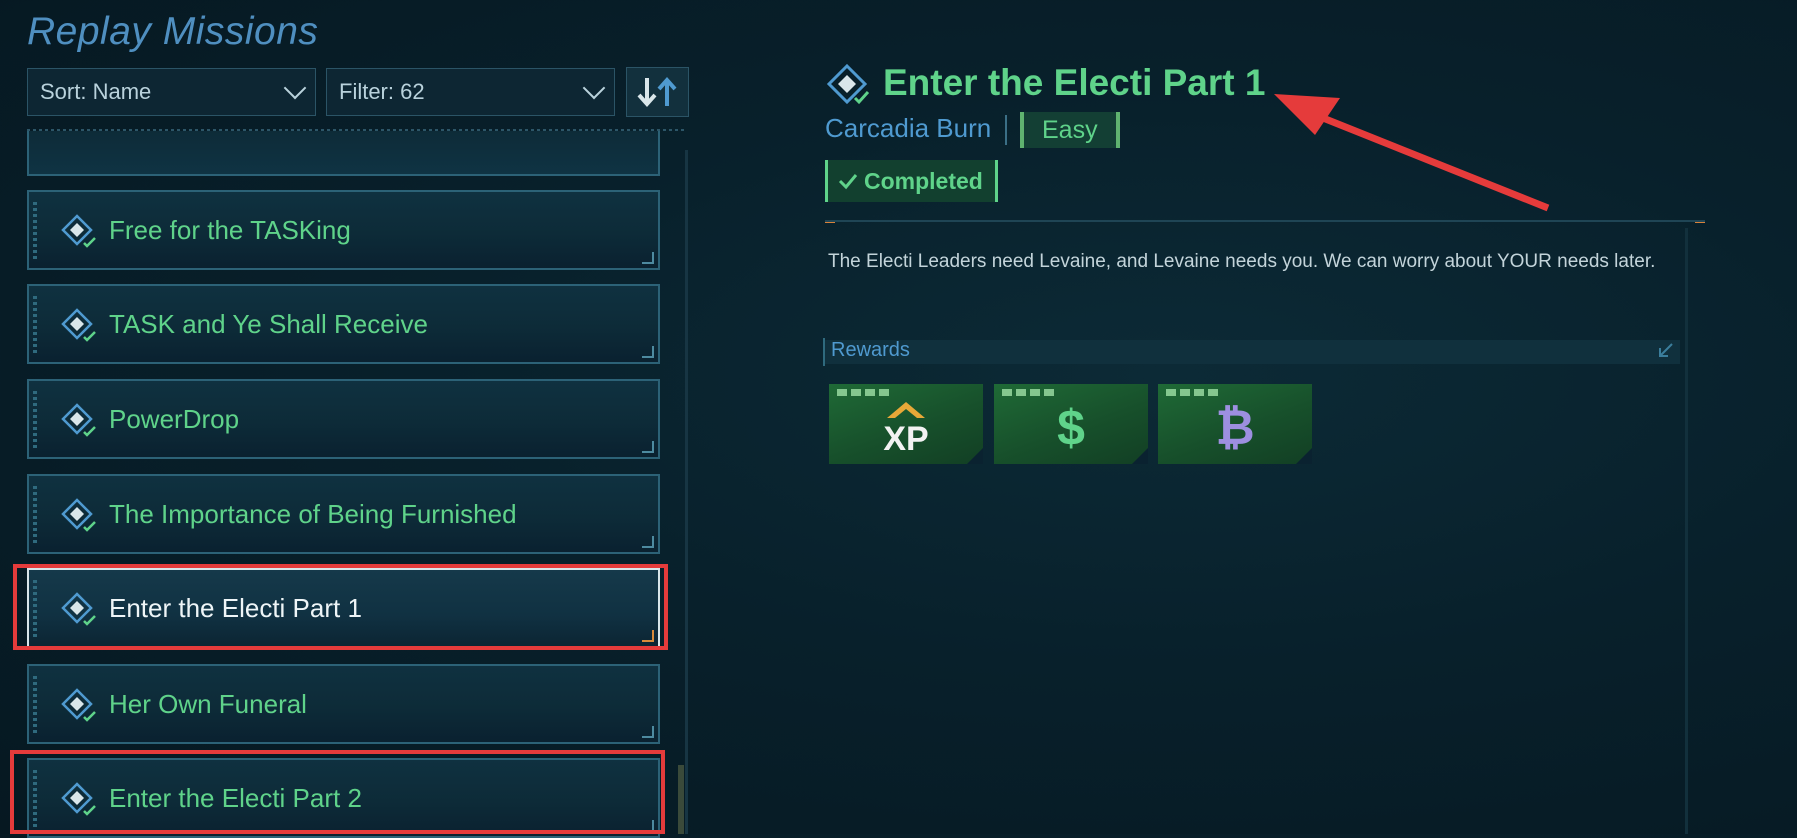 This screenshot has width=1797, height=838. I want to click on rewards-header-tick, so click(824, 352).